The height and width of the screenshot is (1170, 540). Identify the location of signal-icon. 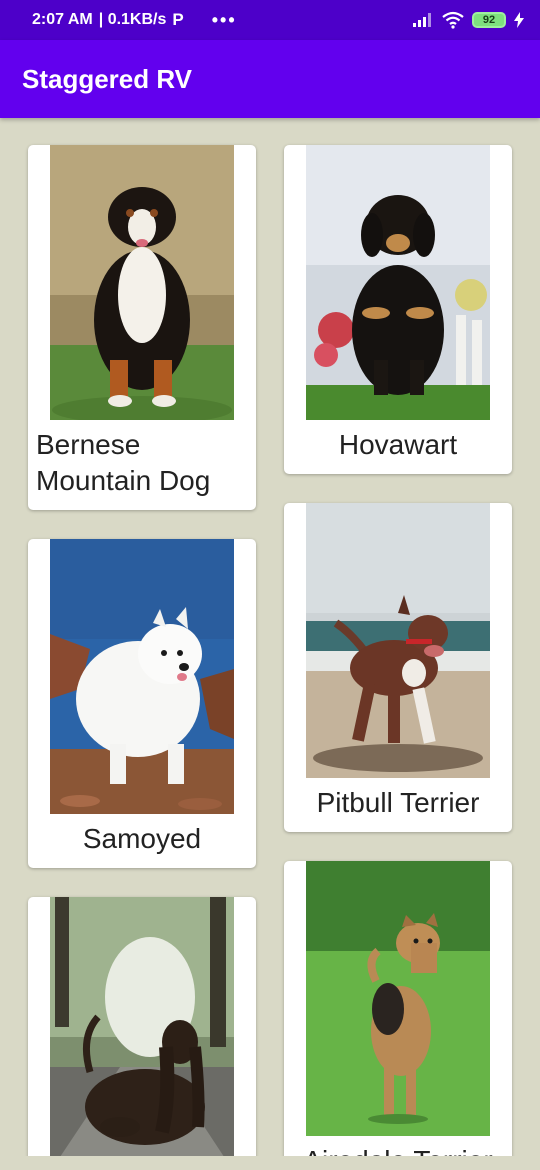
(422, 20).